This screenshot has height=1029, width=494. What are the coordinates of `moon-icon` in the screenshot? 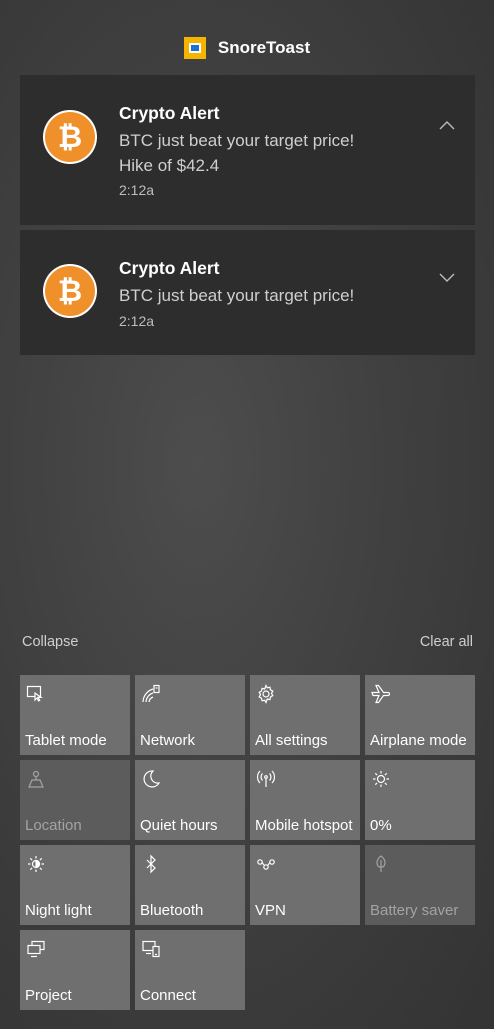 It's located at (151, 779).